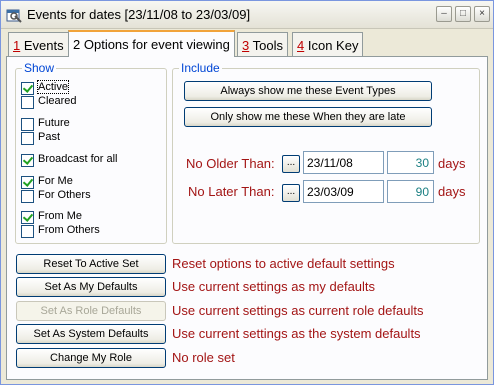 The image size is (494, 385). I want to click on no-older-than-label: No Older Than:, so click(230, 163).